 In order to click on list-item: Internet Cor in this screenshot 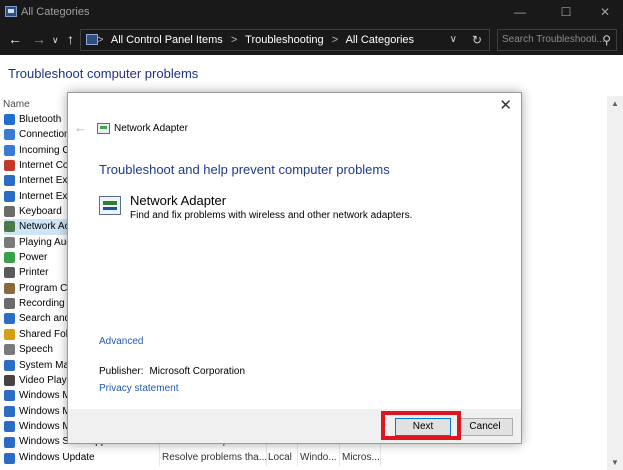, I will do `click(36, 165)`.